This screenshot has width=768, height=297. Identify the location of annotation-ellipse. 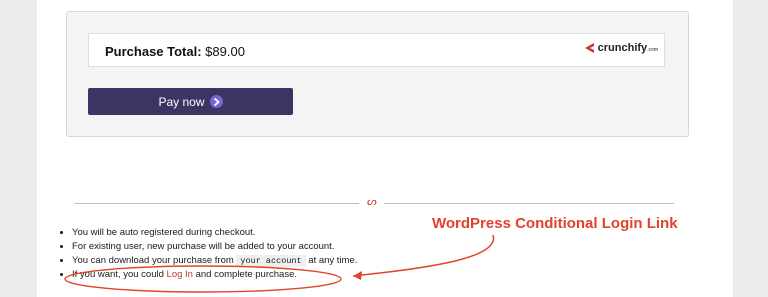
(203, 279).